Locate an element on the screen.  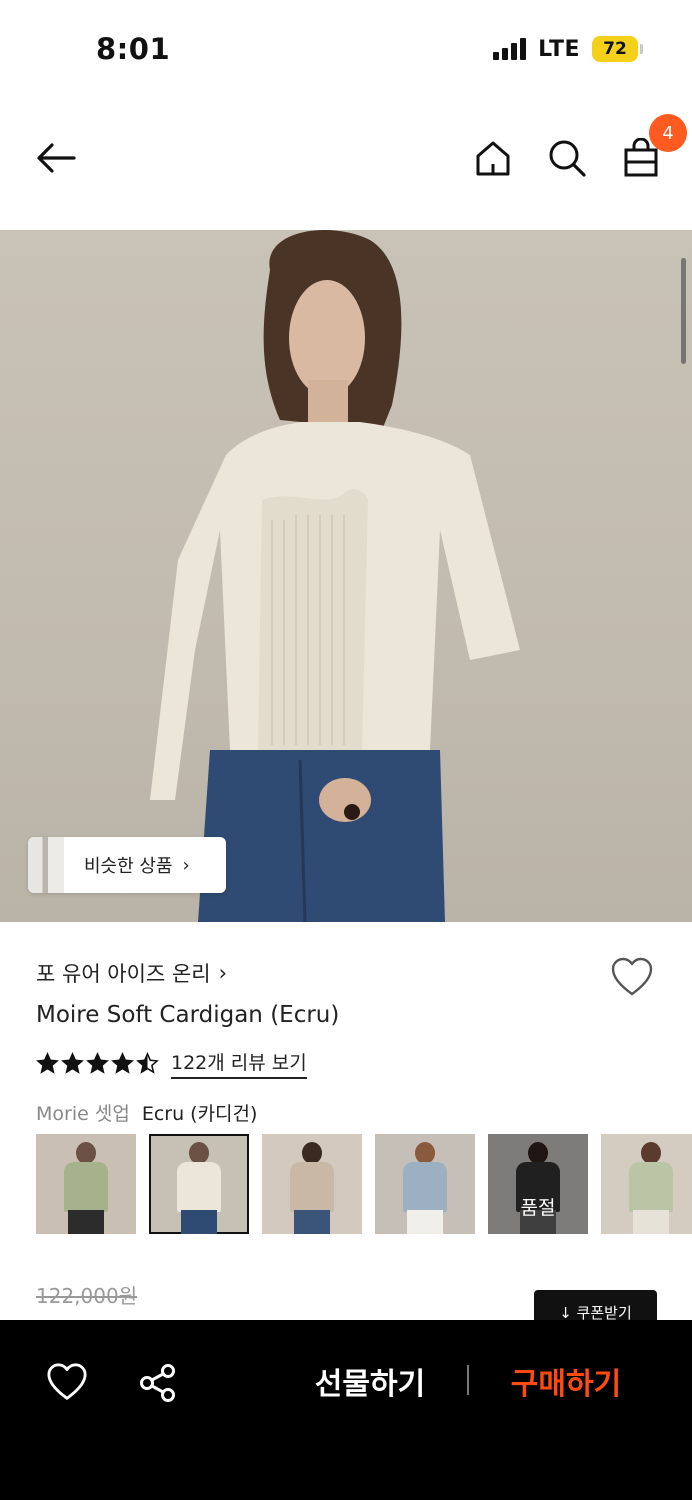
variant-thumb-ecru is located at coordinates (199, 1184).